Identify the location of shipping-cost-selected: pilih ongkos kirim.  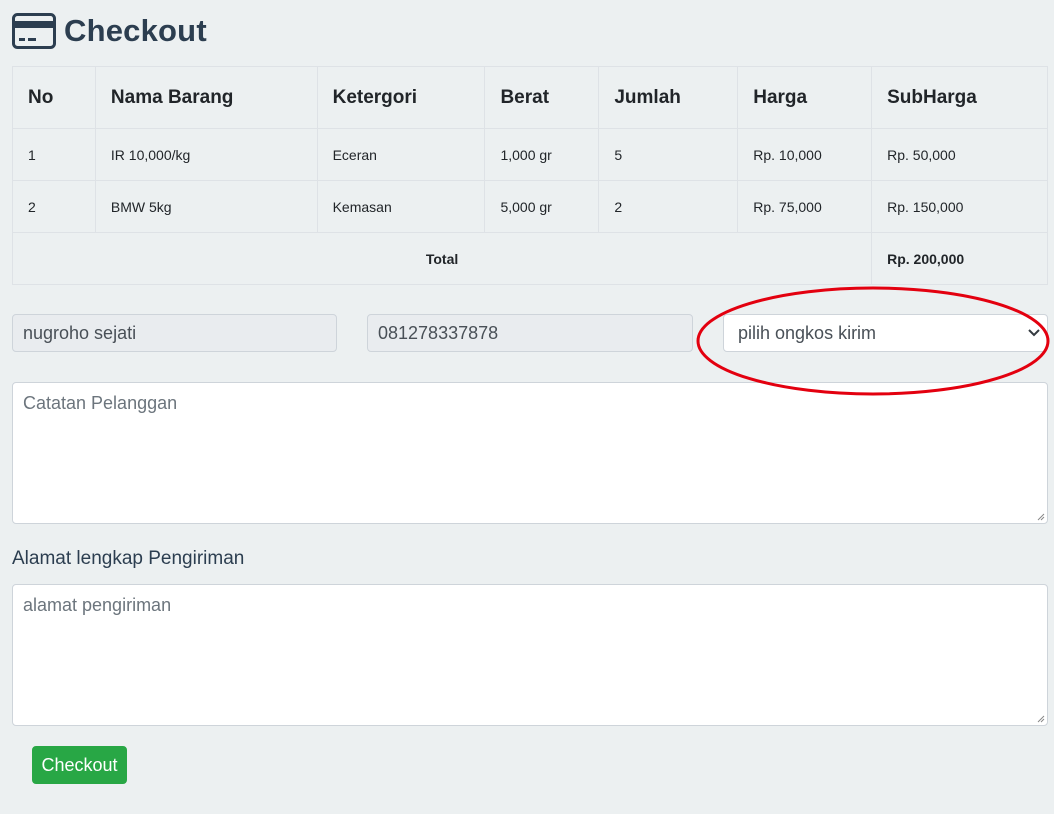
(807, 332).